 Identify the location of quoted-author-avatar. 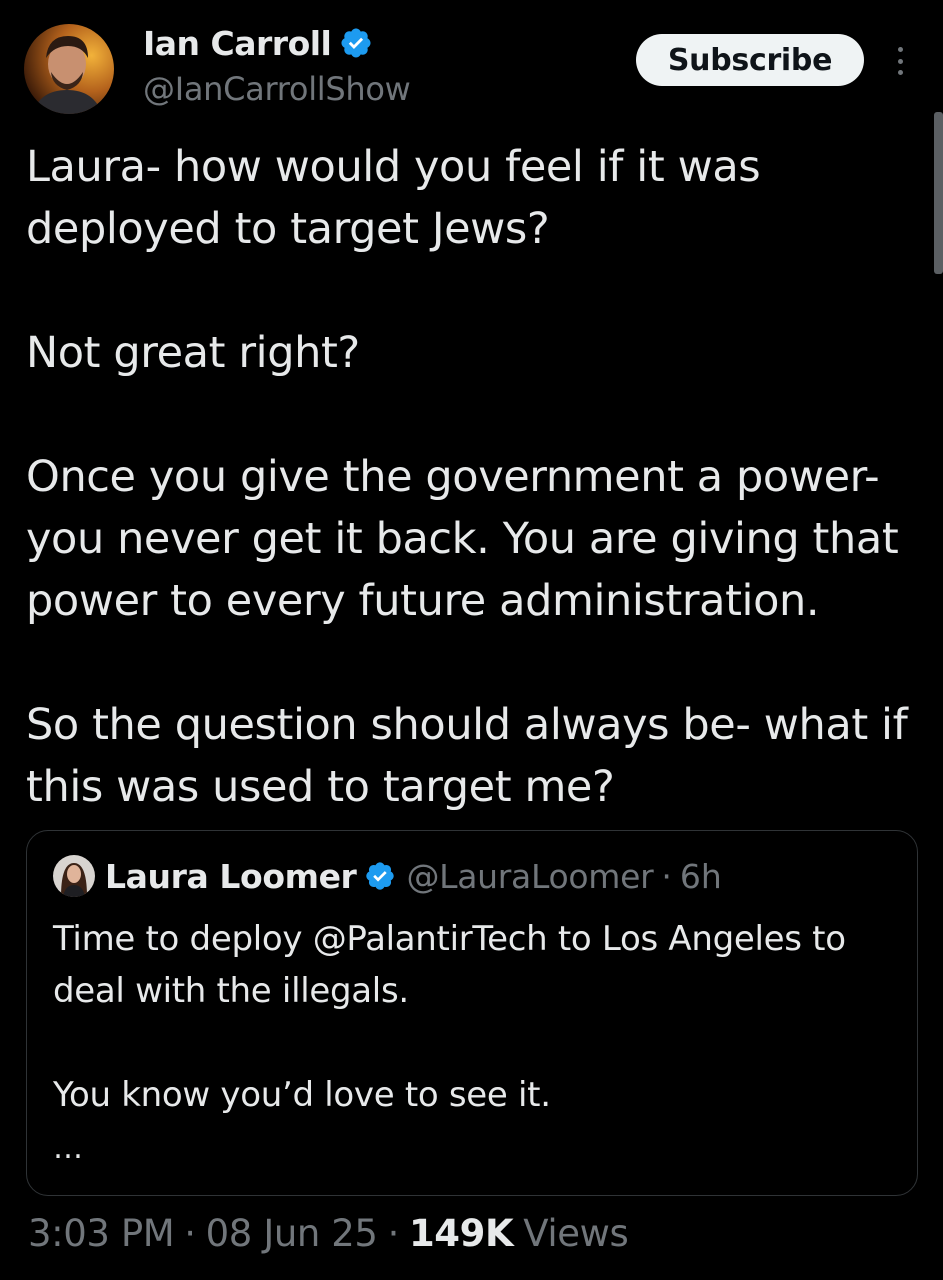
(74, 876).